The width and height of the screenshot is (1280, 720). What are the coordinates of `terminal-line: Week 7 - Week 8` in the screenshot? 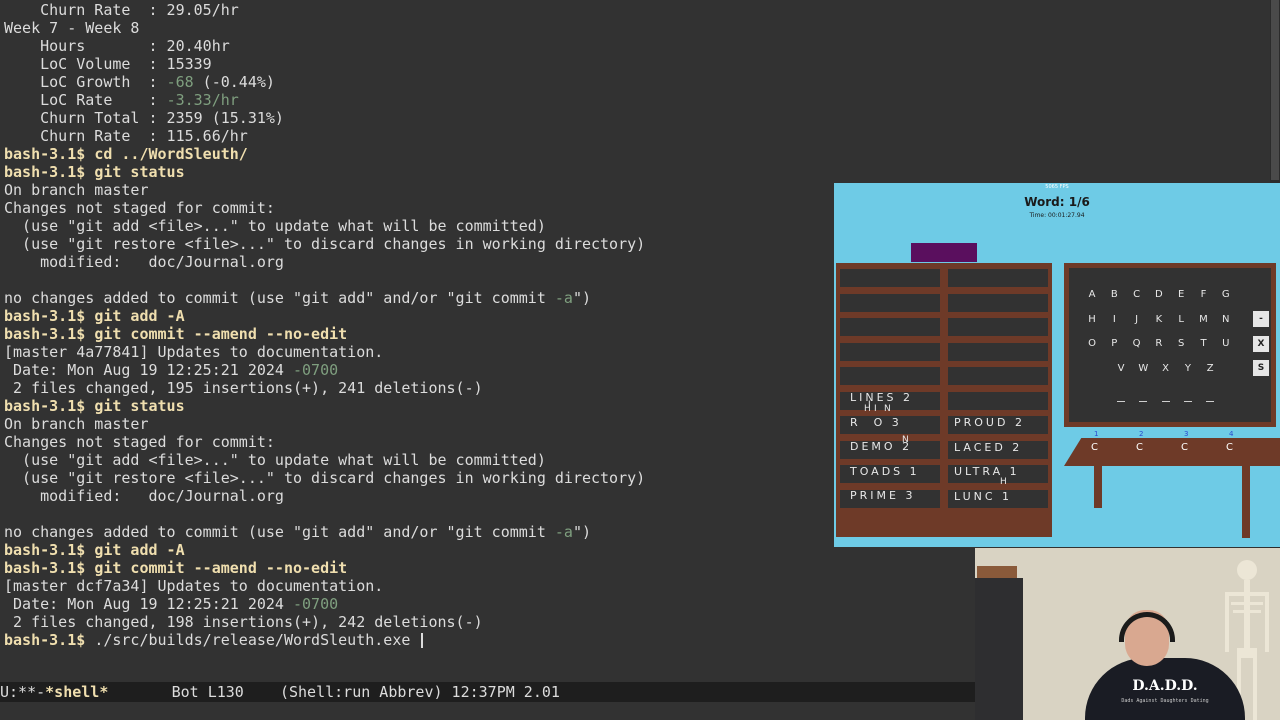 It's located at (71, 28).